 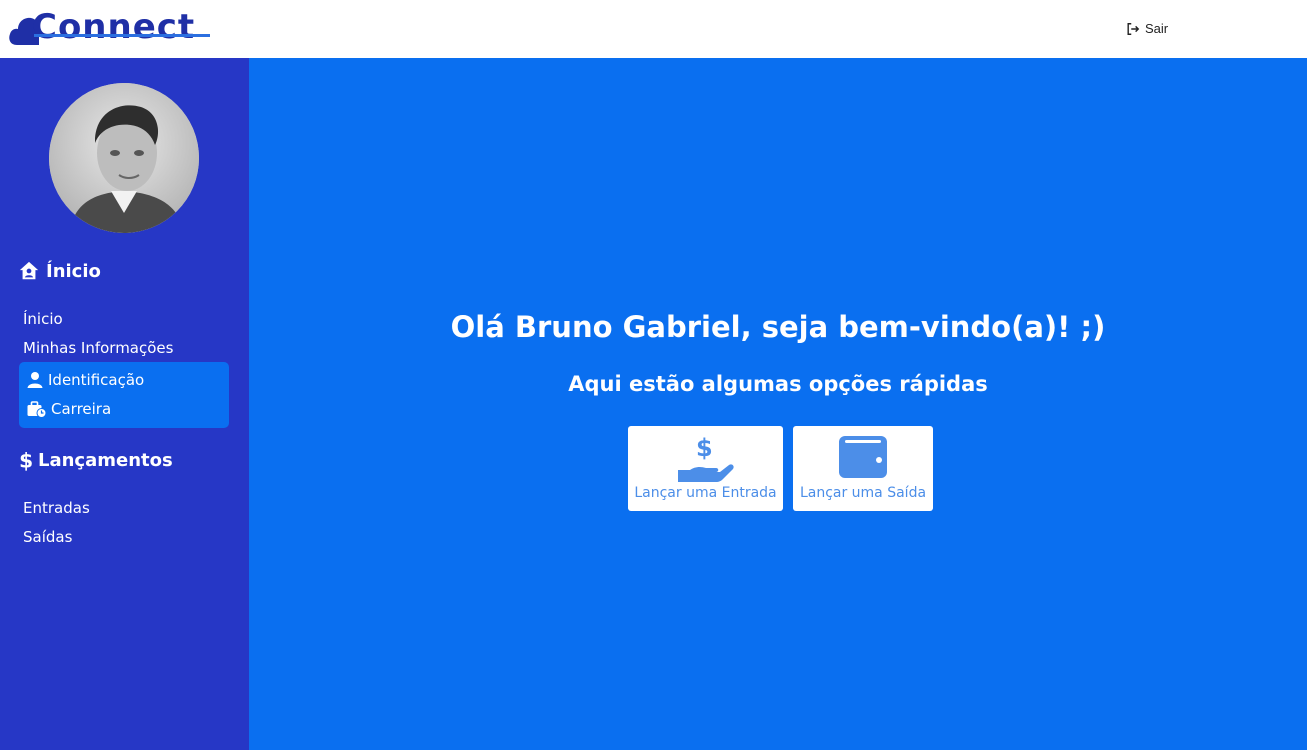 I want to click on hand-holding-dollar-icon: $, so click(x=706, y=458).